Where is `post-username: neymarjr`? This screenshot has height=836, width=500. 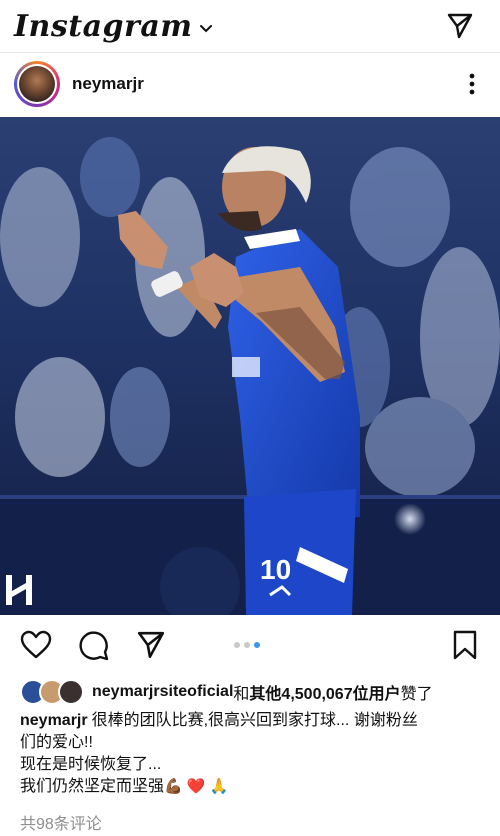 post-username: neymarjr is located at coordinates (108, 84).